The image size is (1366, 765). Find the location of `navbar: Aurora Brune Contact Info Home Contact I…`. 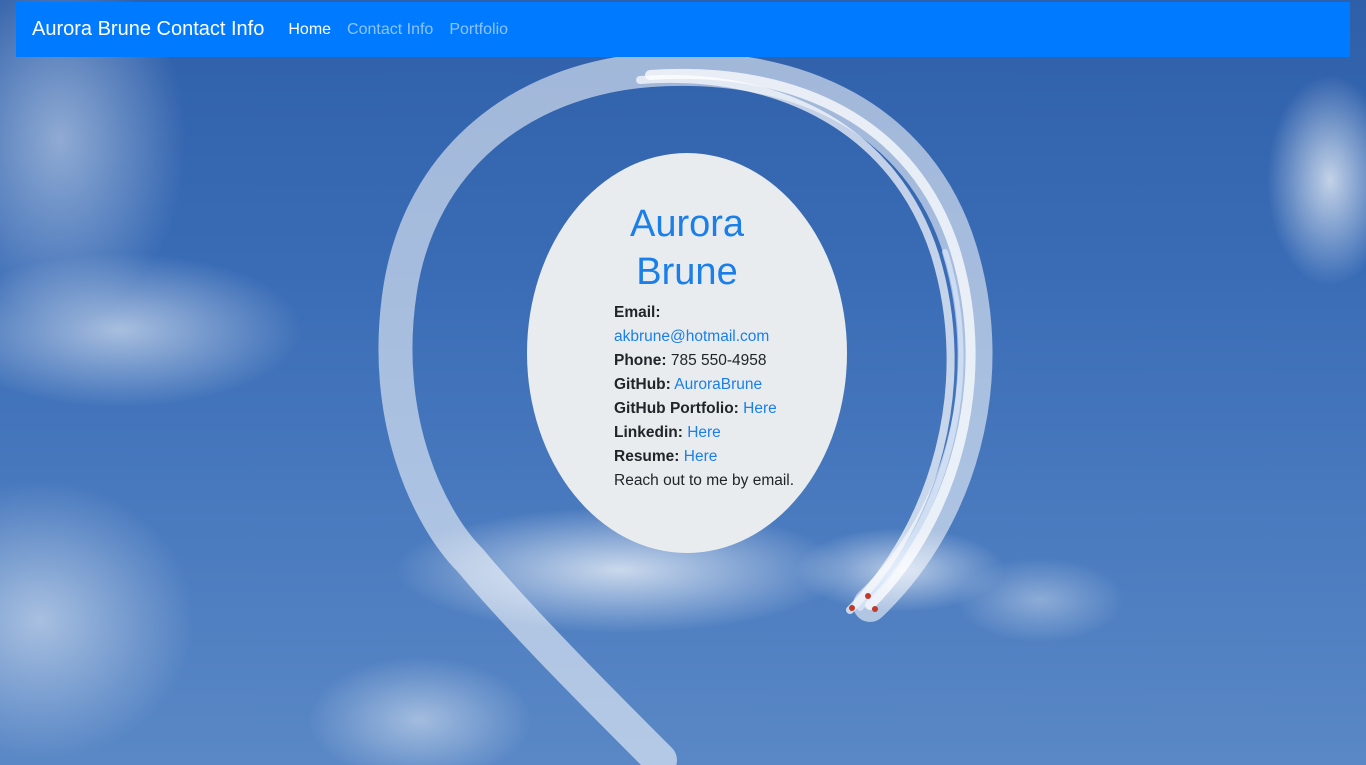

navbar: Aurora Brune Contact Info Home Contact I… is located at coordinates (683, 29).